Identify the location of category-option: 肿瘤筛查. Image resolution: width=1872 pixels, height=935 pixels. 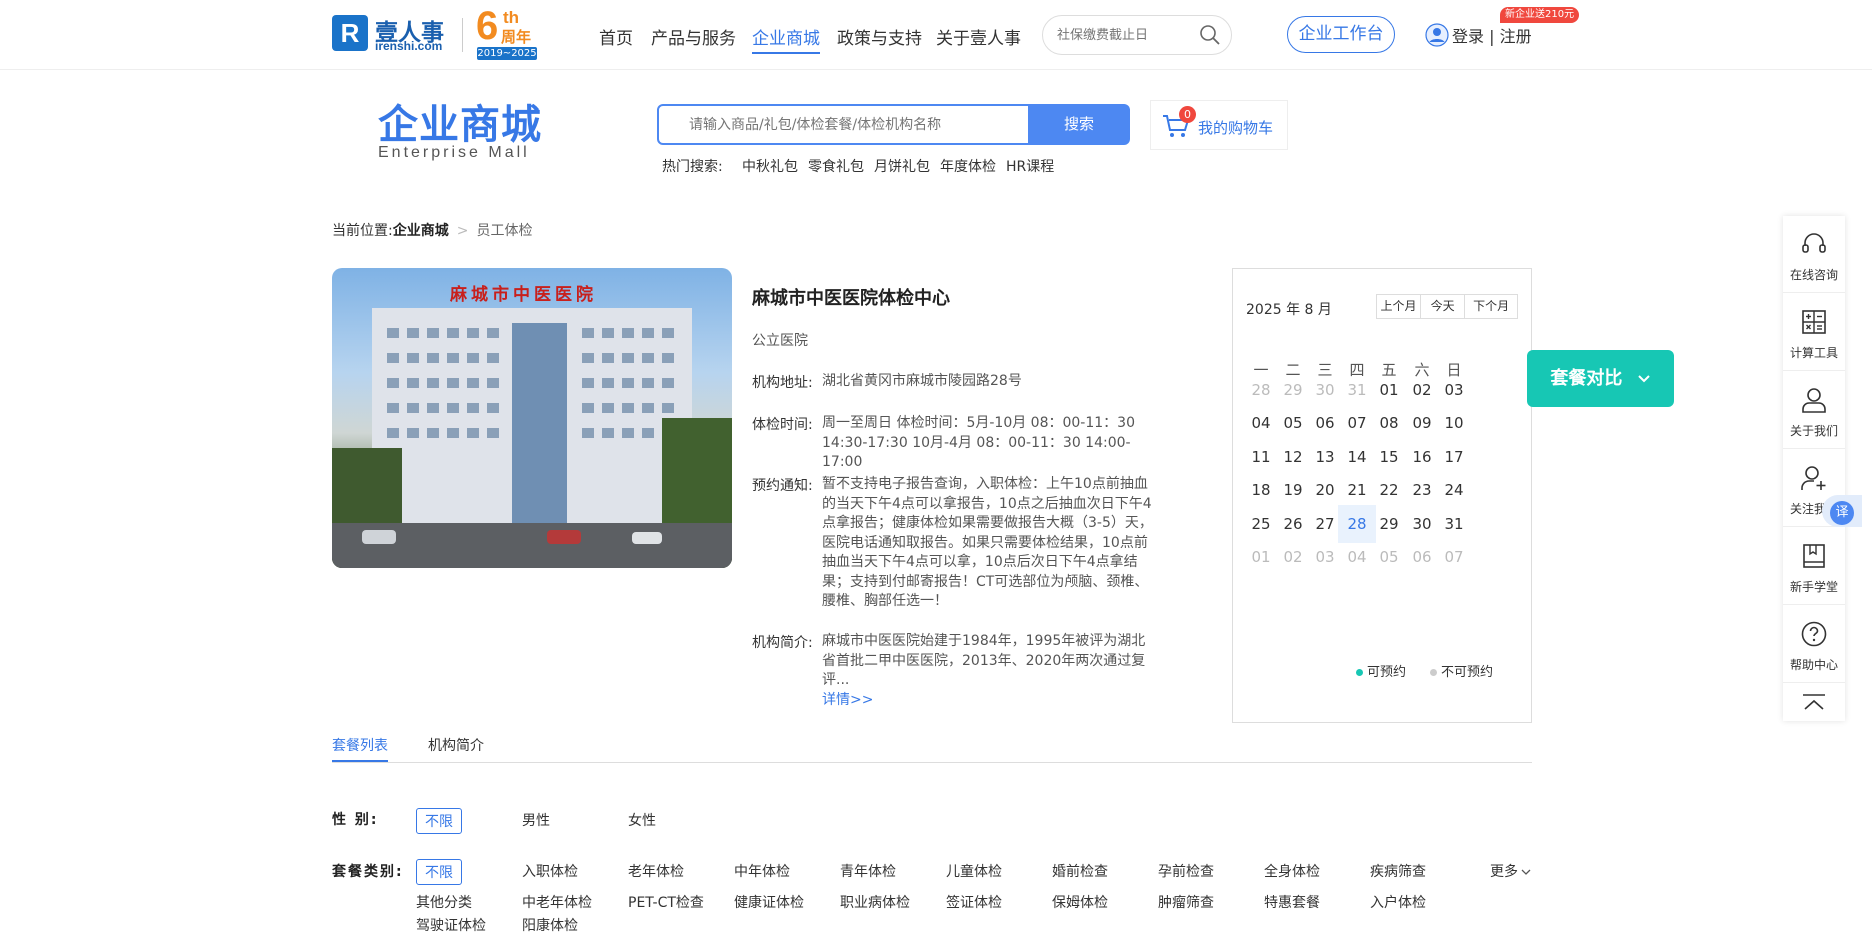
(1186, 902).